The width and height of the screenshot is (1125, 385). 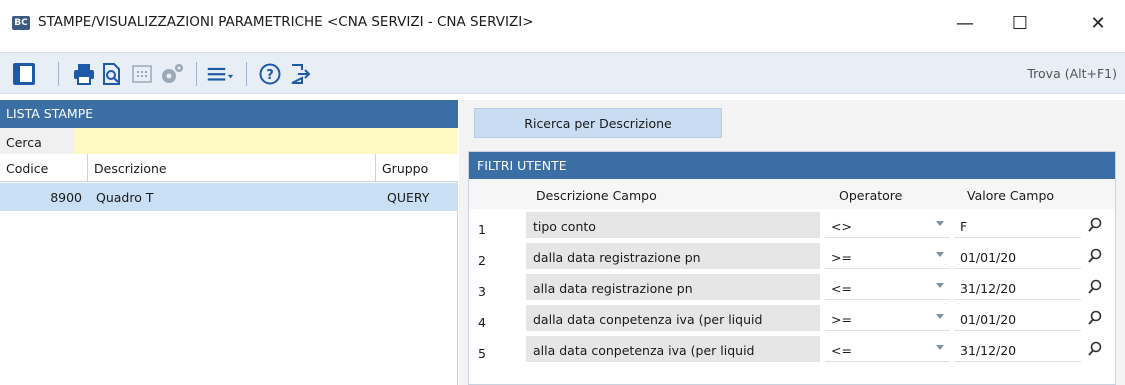 I want to click on campo-description: tipo conto, so click(x=673, y=225).